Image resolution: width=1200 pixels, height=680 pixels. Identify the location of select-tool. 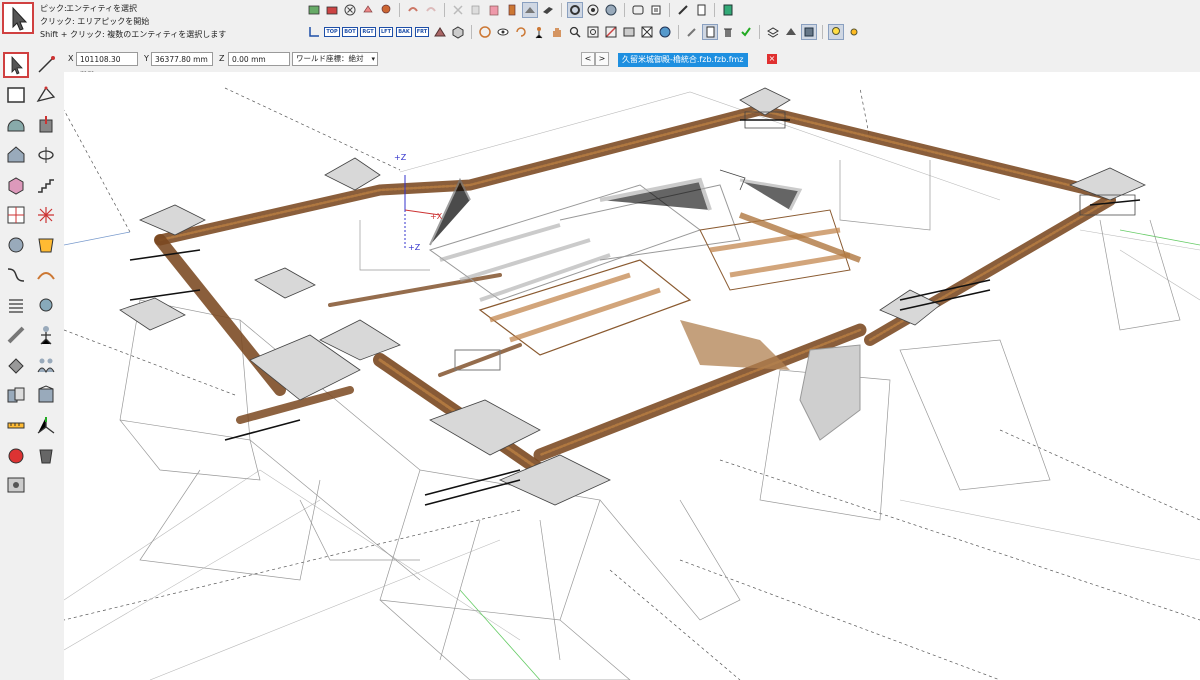
(16, 65).